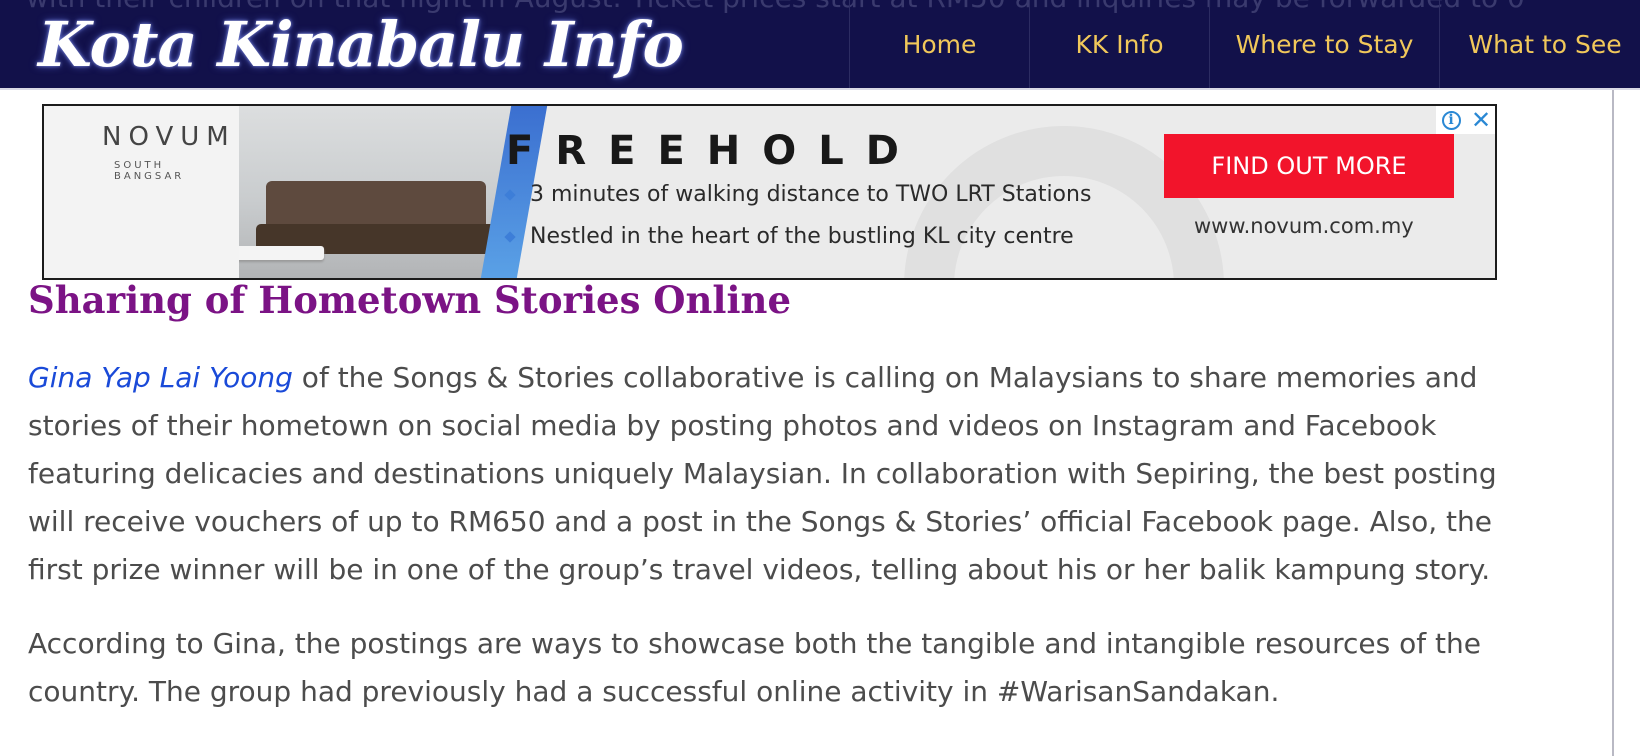 The width and height of the screenshot is (1640, 756). I want to click on ad-url: www.novum.com.my, so click(1304, 226).